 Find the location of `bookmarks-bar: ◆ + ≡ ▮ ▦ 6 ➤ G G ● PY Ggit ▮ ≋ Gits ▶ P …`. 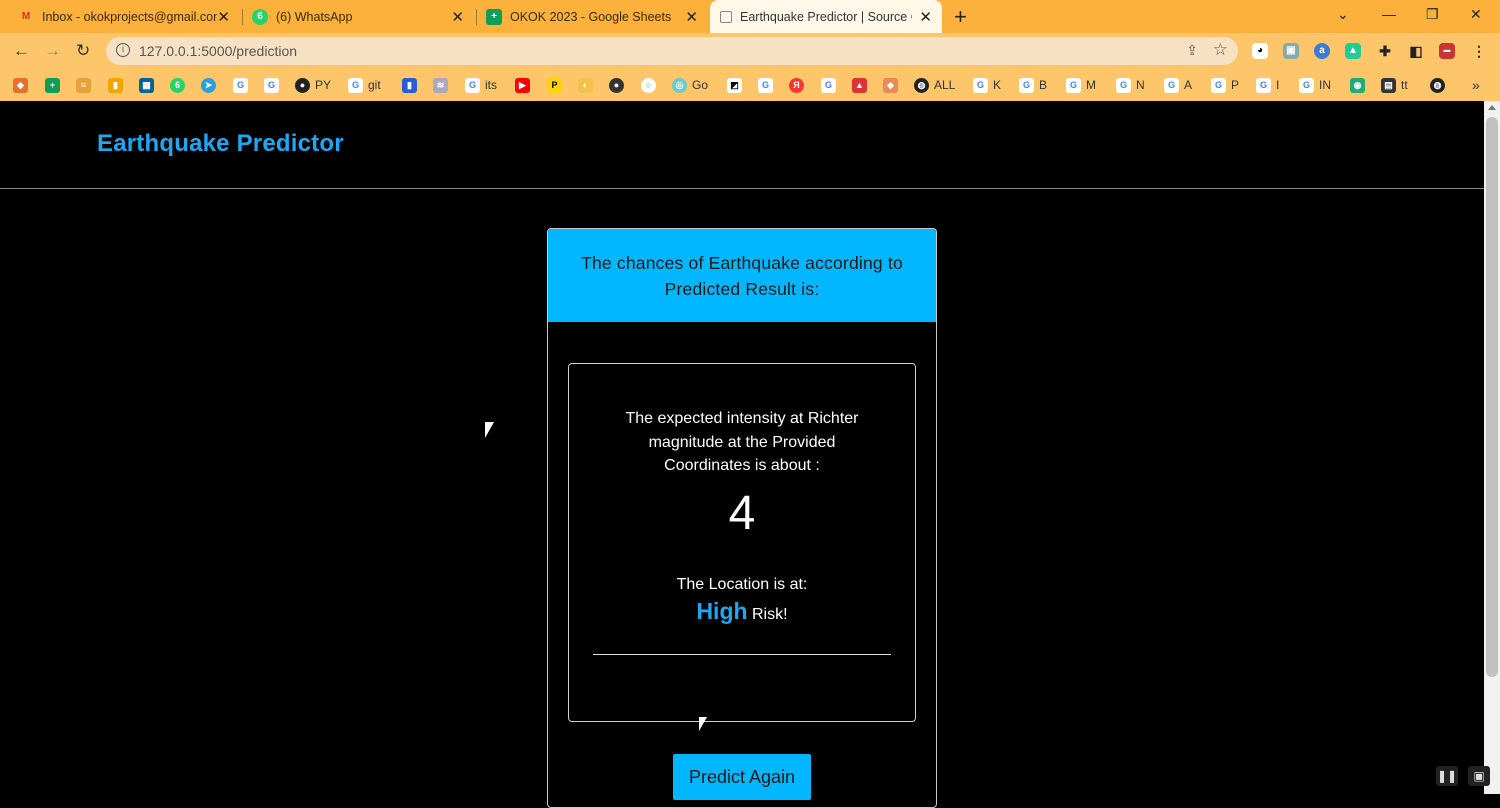

bookmarks-bar: ◆ + ≡ ▮ ▦ 6 ➤ G G ● PY Ggit ▮ ≋ Gits ▶ P … is located at coordinates (750, 85).